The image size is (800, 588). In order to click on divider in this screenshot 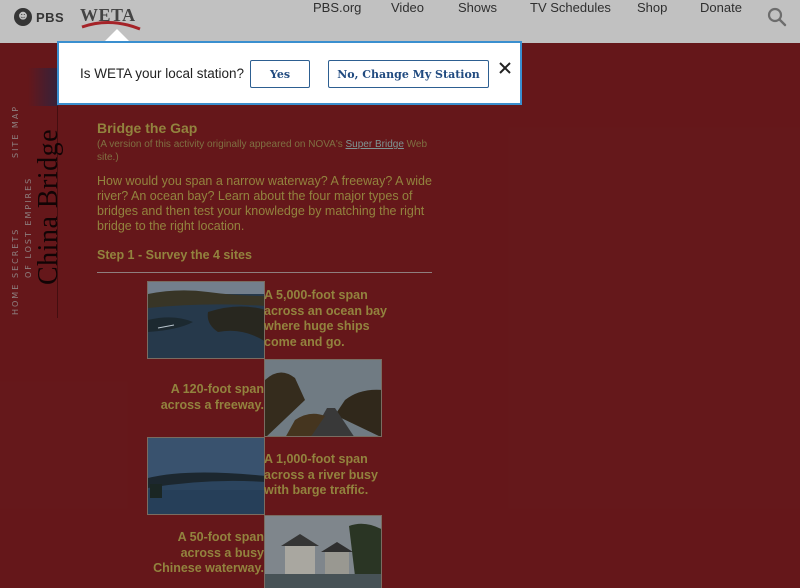, I will do `click(264, 272)`.